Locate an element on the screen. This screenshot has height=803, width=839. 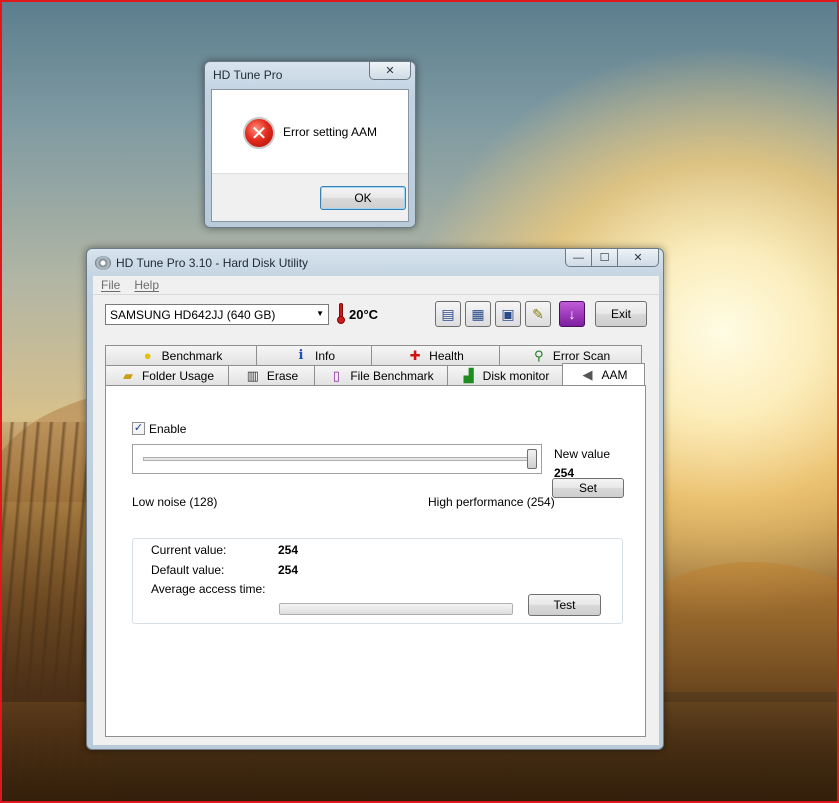
slider-track is located at coordinates (337, 459).